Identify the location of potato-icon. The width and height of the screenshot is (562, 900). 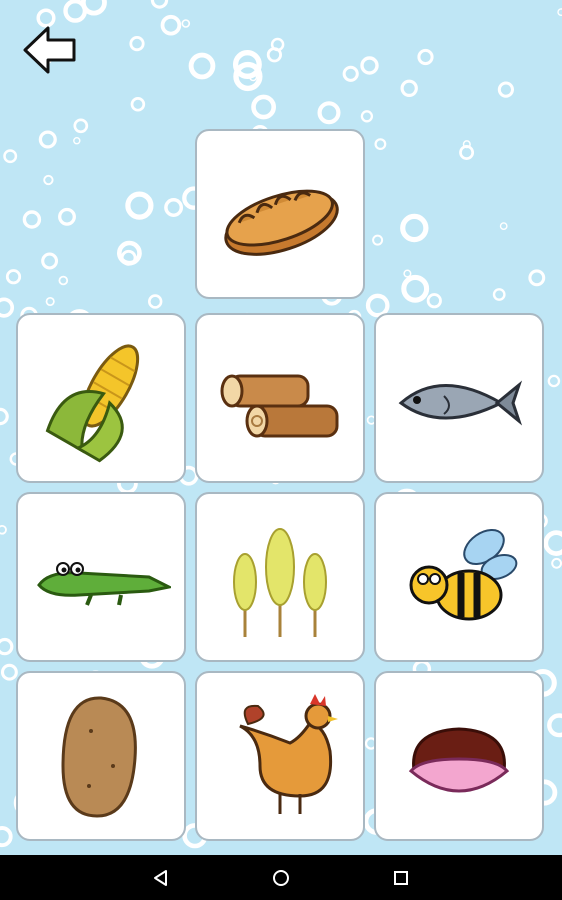
(99, 757).